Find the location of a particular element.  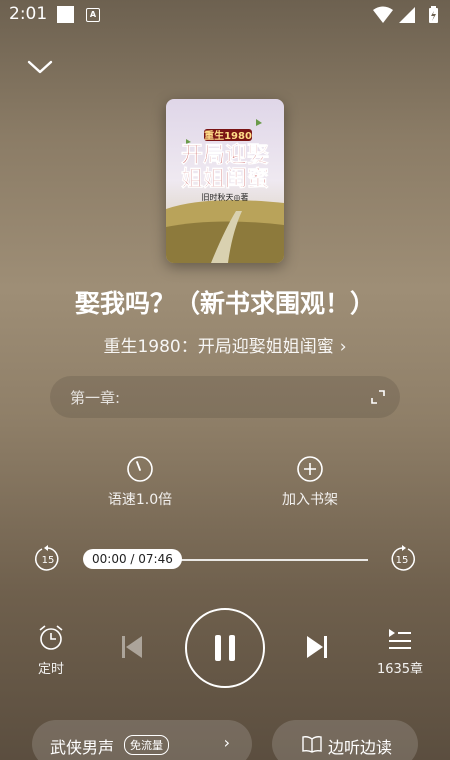

skip-previous-icon is located at coordinates (132, 647).